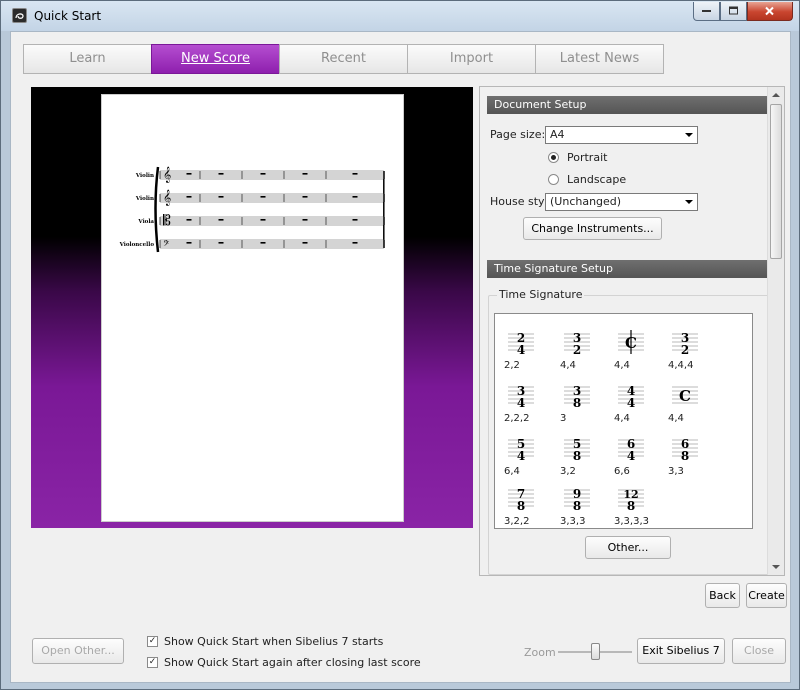  Describe the element at coordinates (521, 344) in the screenshot. I see `time-signature-symbol: 24` at that location.